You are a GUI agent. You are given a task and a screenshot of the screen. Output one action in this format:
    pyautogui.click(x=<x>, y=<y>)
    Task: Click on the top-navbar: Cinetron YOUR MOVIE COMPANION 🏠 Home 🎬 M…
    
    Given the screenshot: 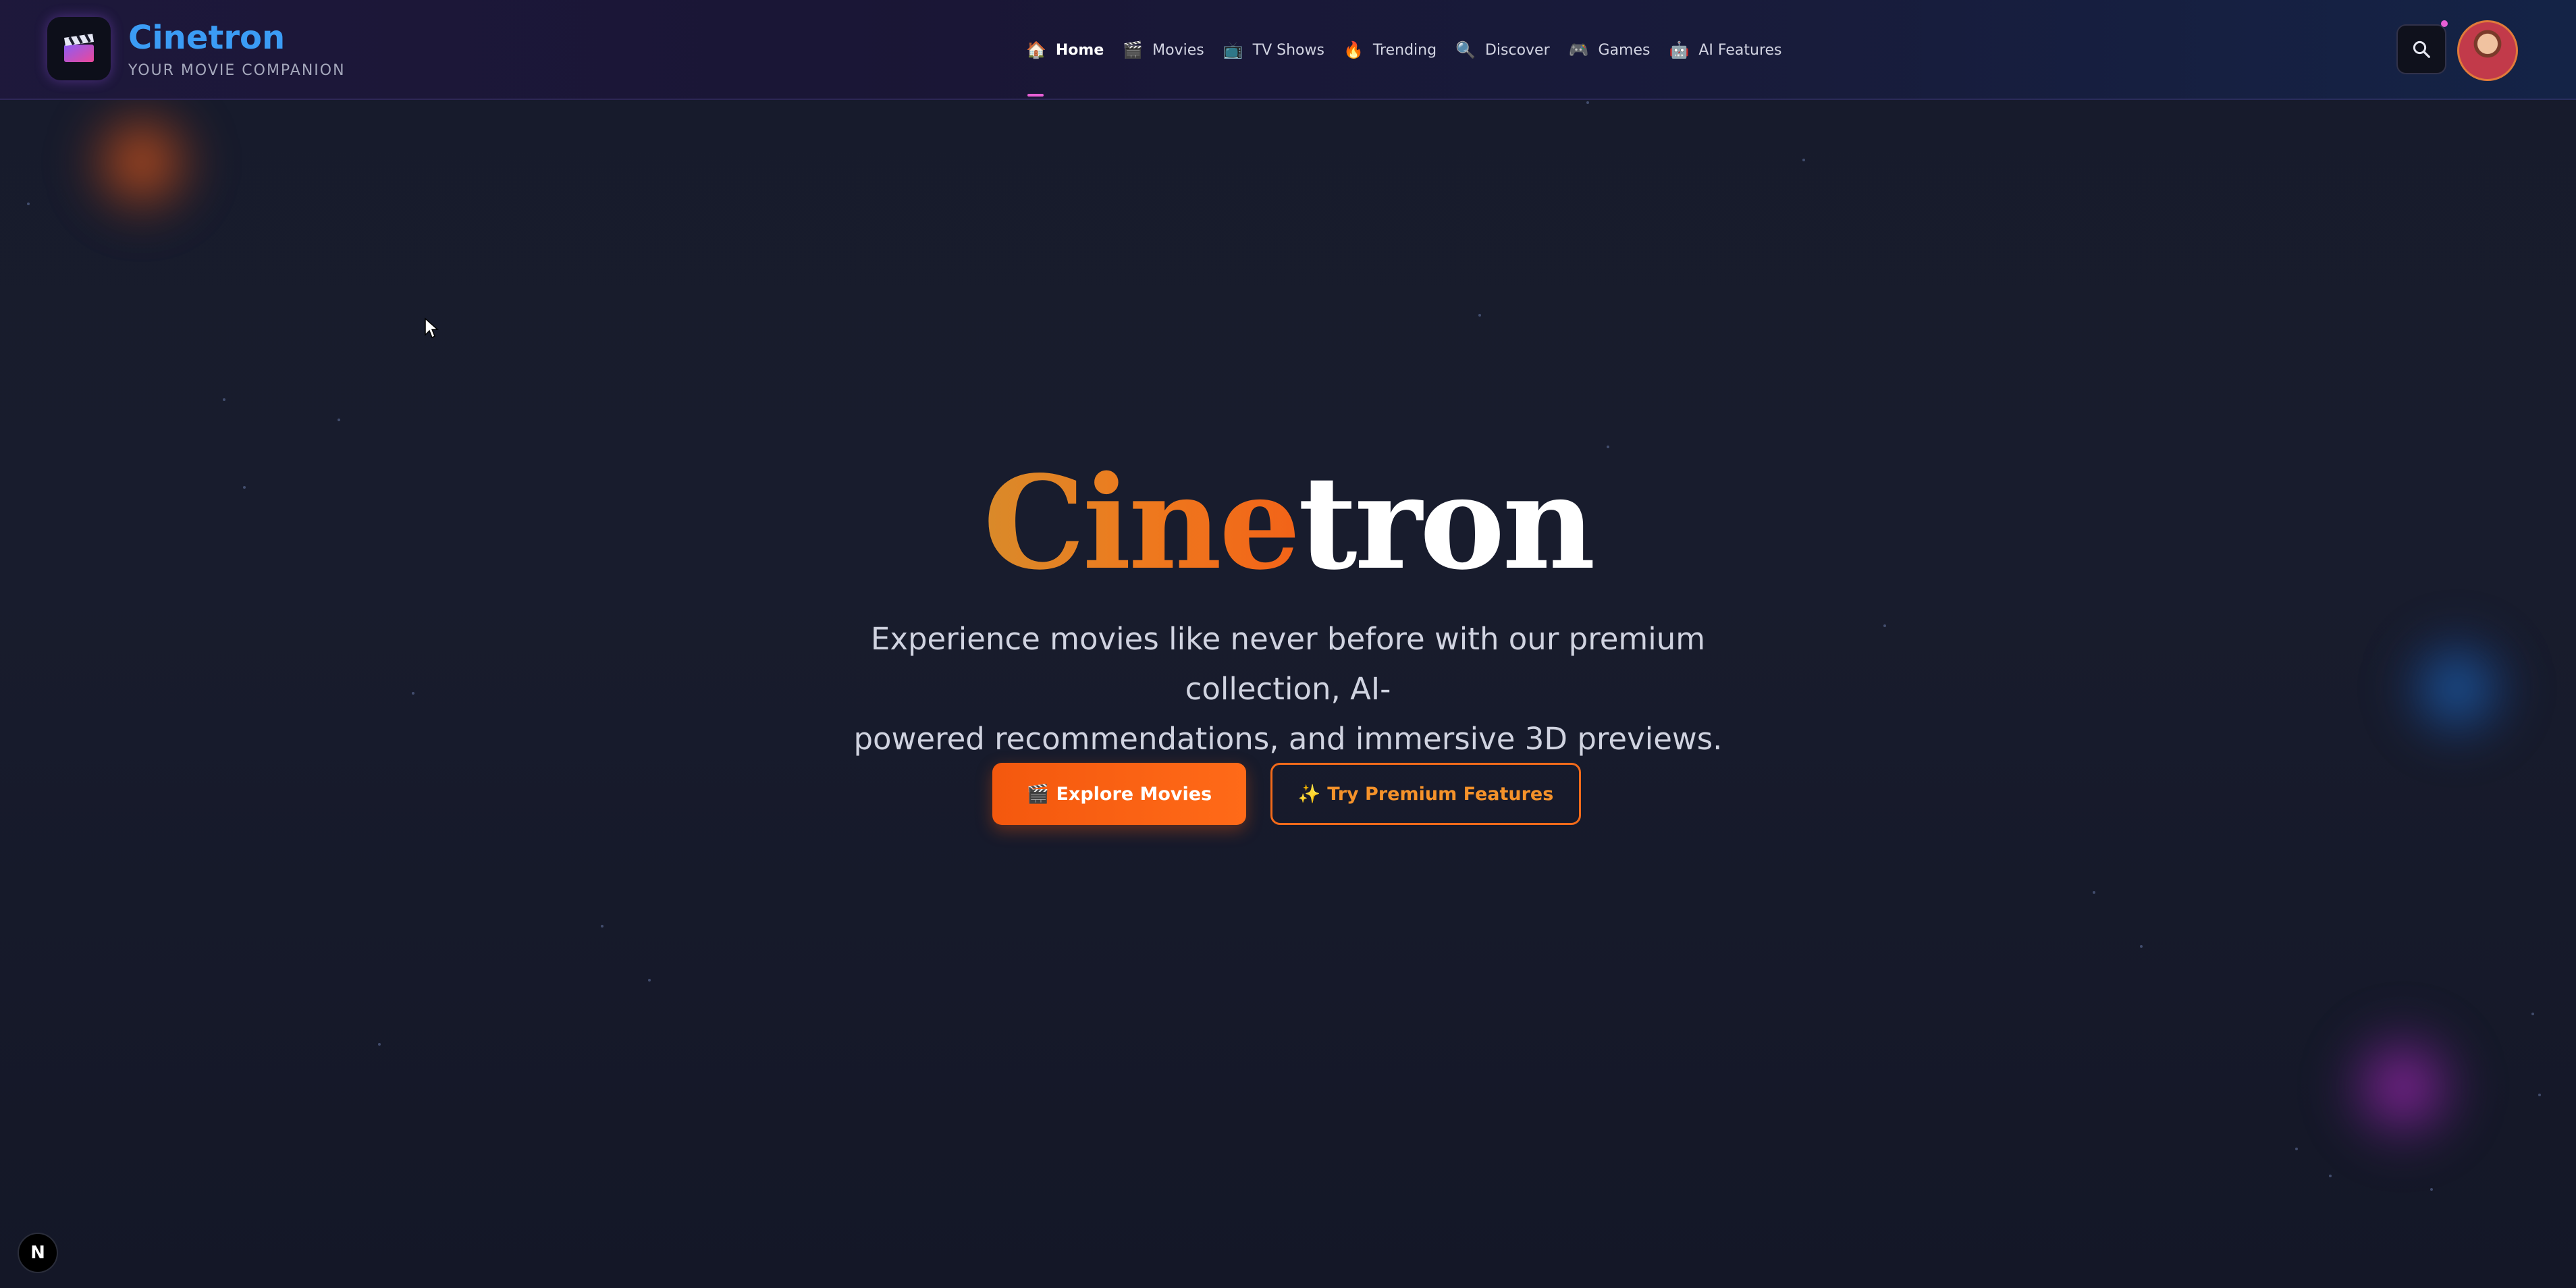 What is the action you would take?
    pyautogui.click(x=1288, y=50)
    